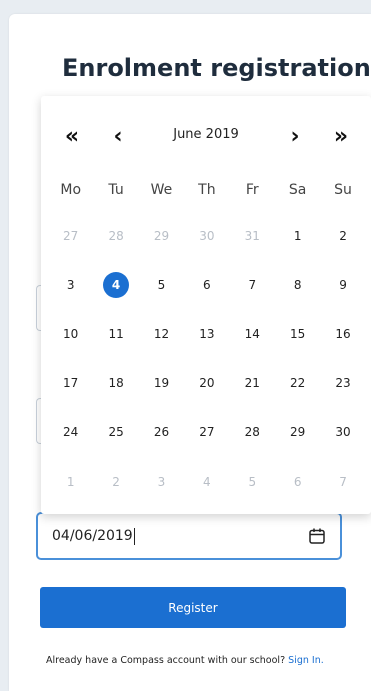 The width and height of the screenshot is (371, 691). What do you see at coordinates (341, 136) in the screenshot?
I see `next-year-button: »` at bounding box center [341, 136].